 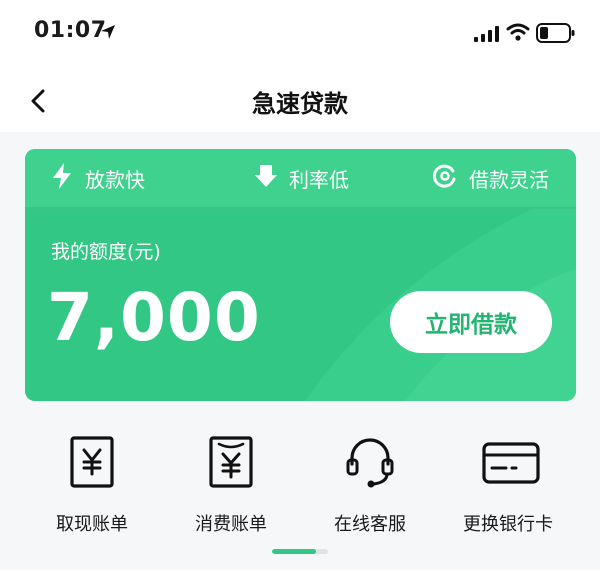 I want to click on shortcut-label: 消费账单, so click(x=231, y=524).